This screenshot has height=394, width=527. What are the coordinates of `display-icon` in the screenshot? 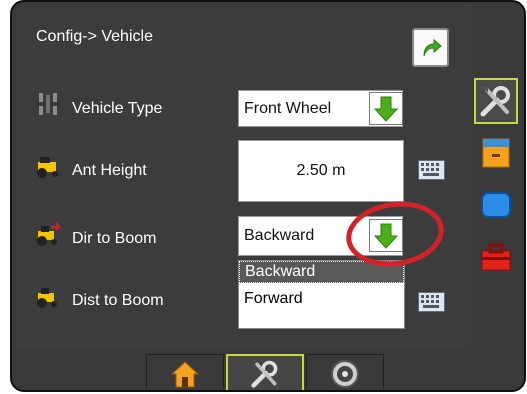 It's located at (496, 205).